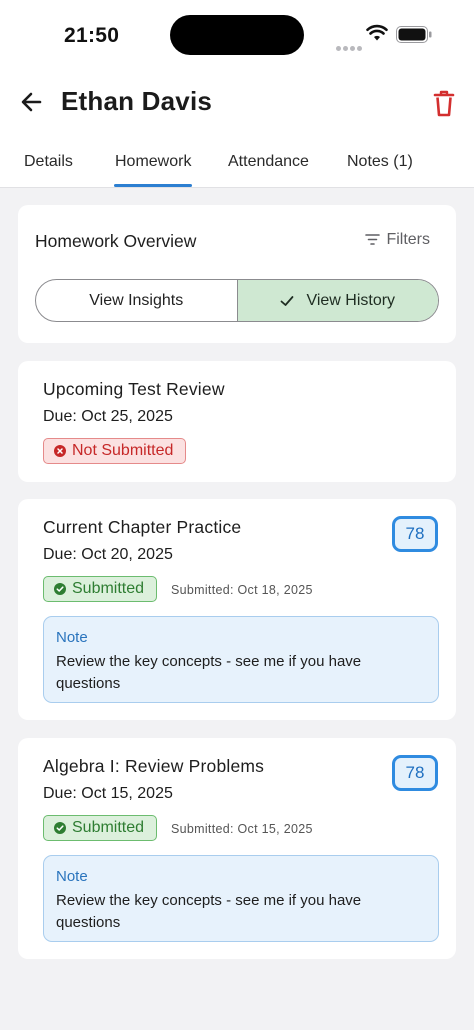 The image size is (474, 1030). I want to click on view-insights-label: View Insights, so click(136, 300).